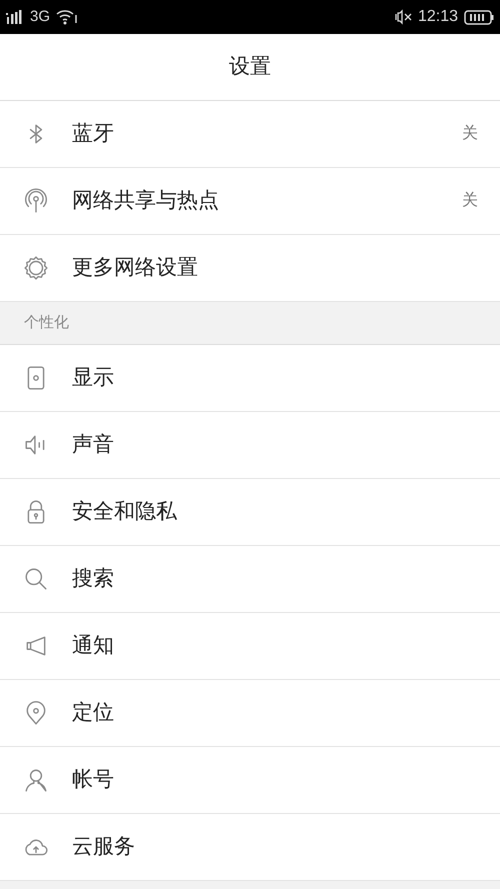 Image resolution: width=500 pixels, height=889 pixels. I want to click on settings-row: 云服务, so click(250, 847).